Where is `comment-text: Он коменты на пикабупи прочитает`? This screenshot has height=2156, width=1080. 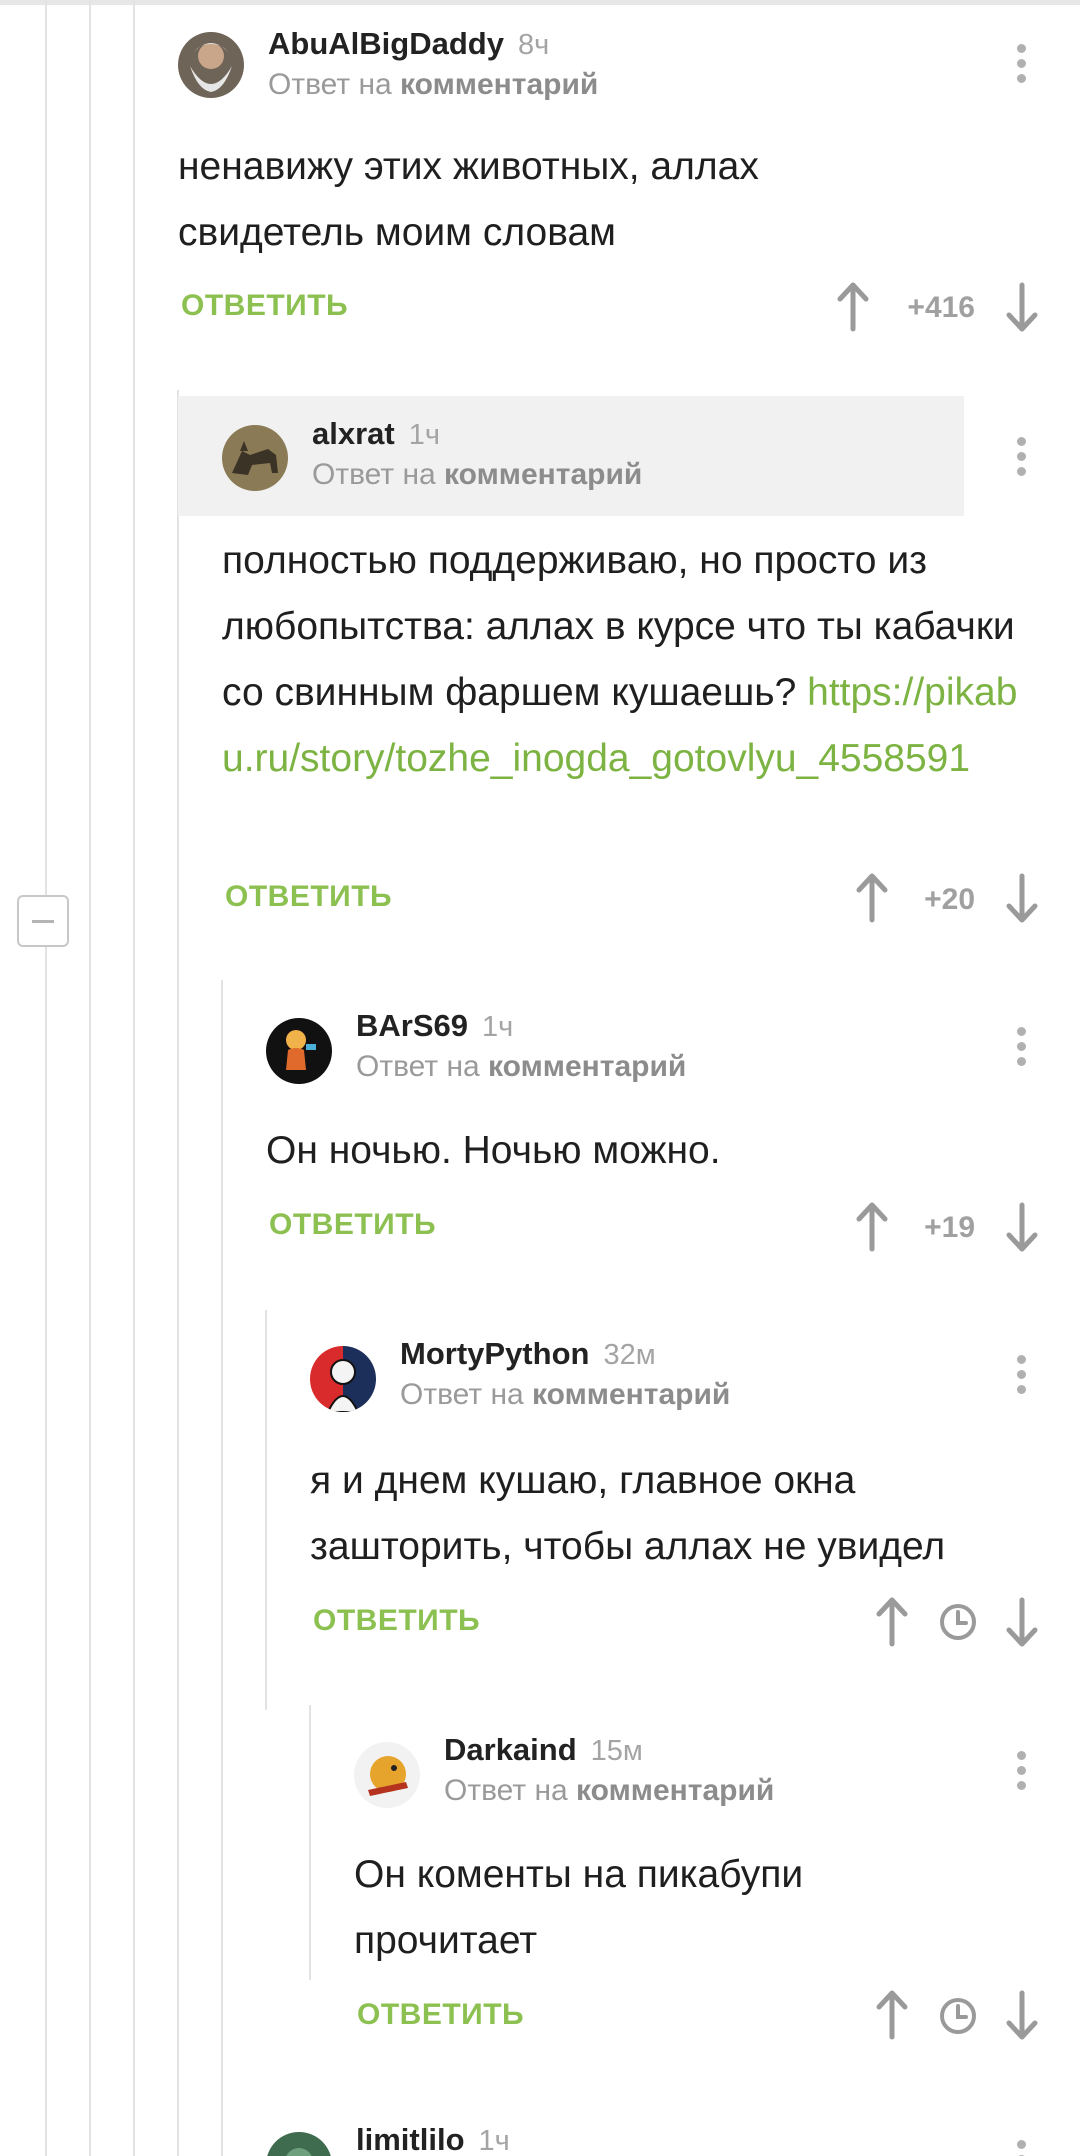
comment-text: Он коменты на пикабупи прочитает is located at coordinates (579, 1907).